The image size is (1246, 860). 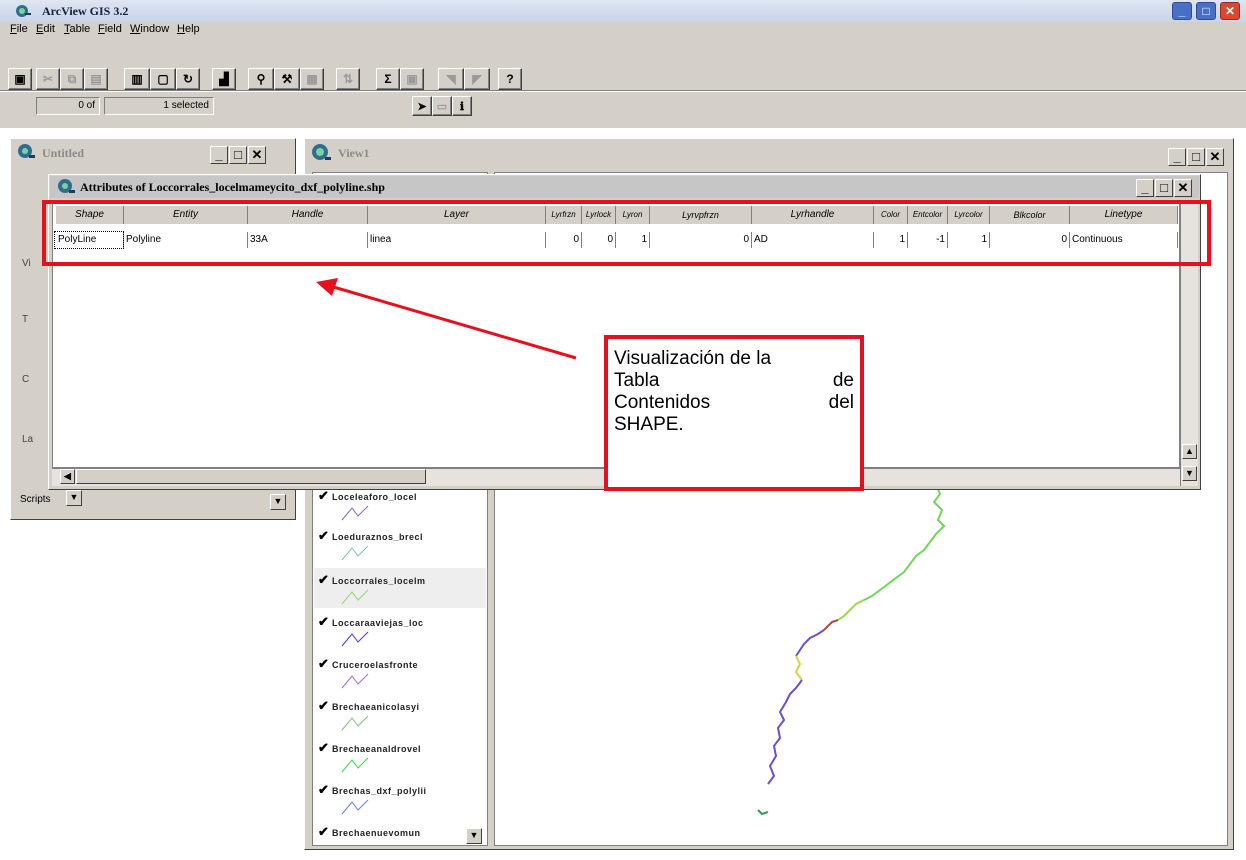 What do you see at coordinates (96, 79) in the screenshot?
I see `paste-icon: ▤` at bounding box center [96, 79].